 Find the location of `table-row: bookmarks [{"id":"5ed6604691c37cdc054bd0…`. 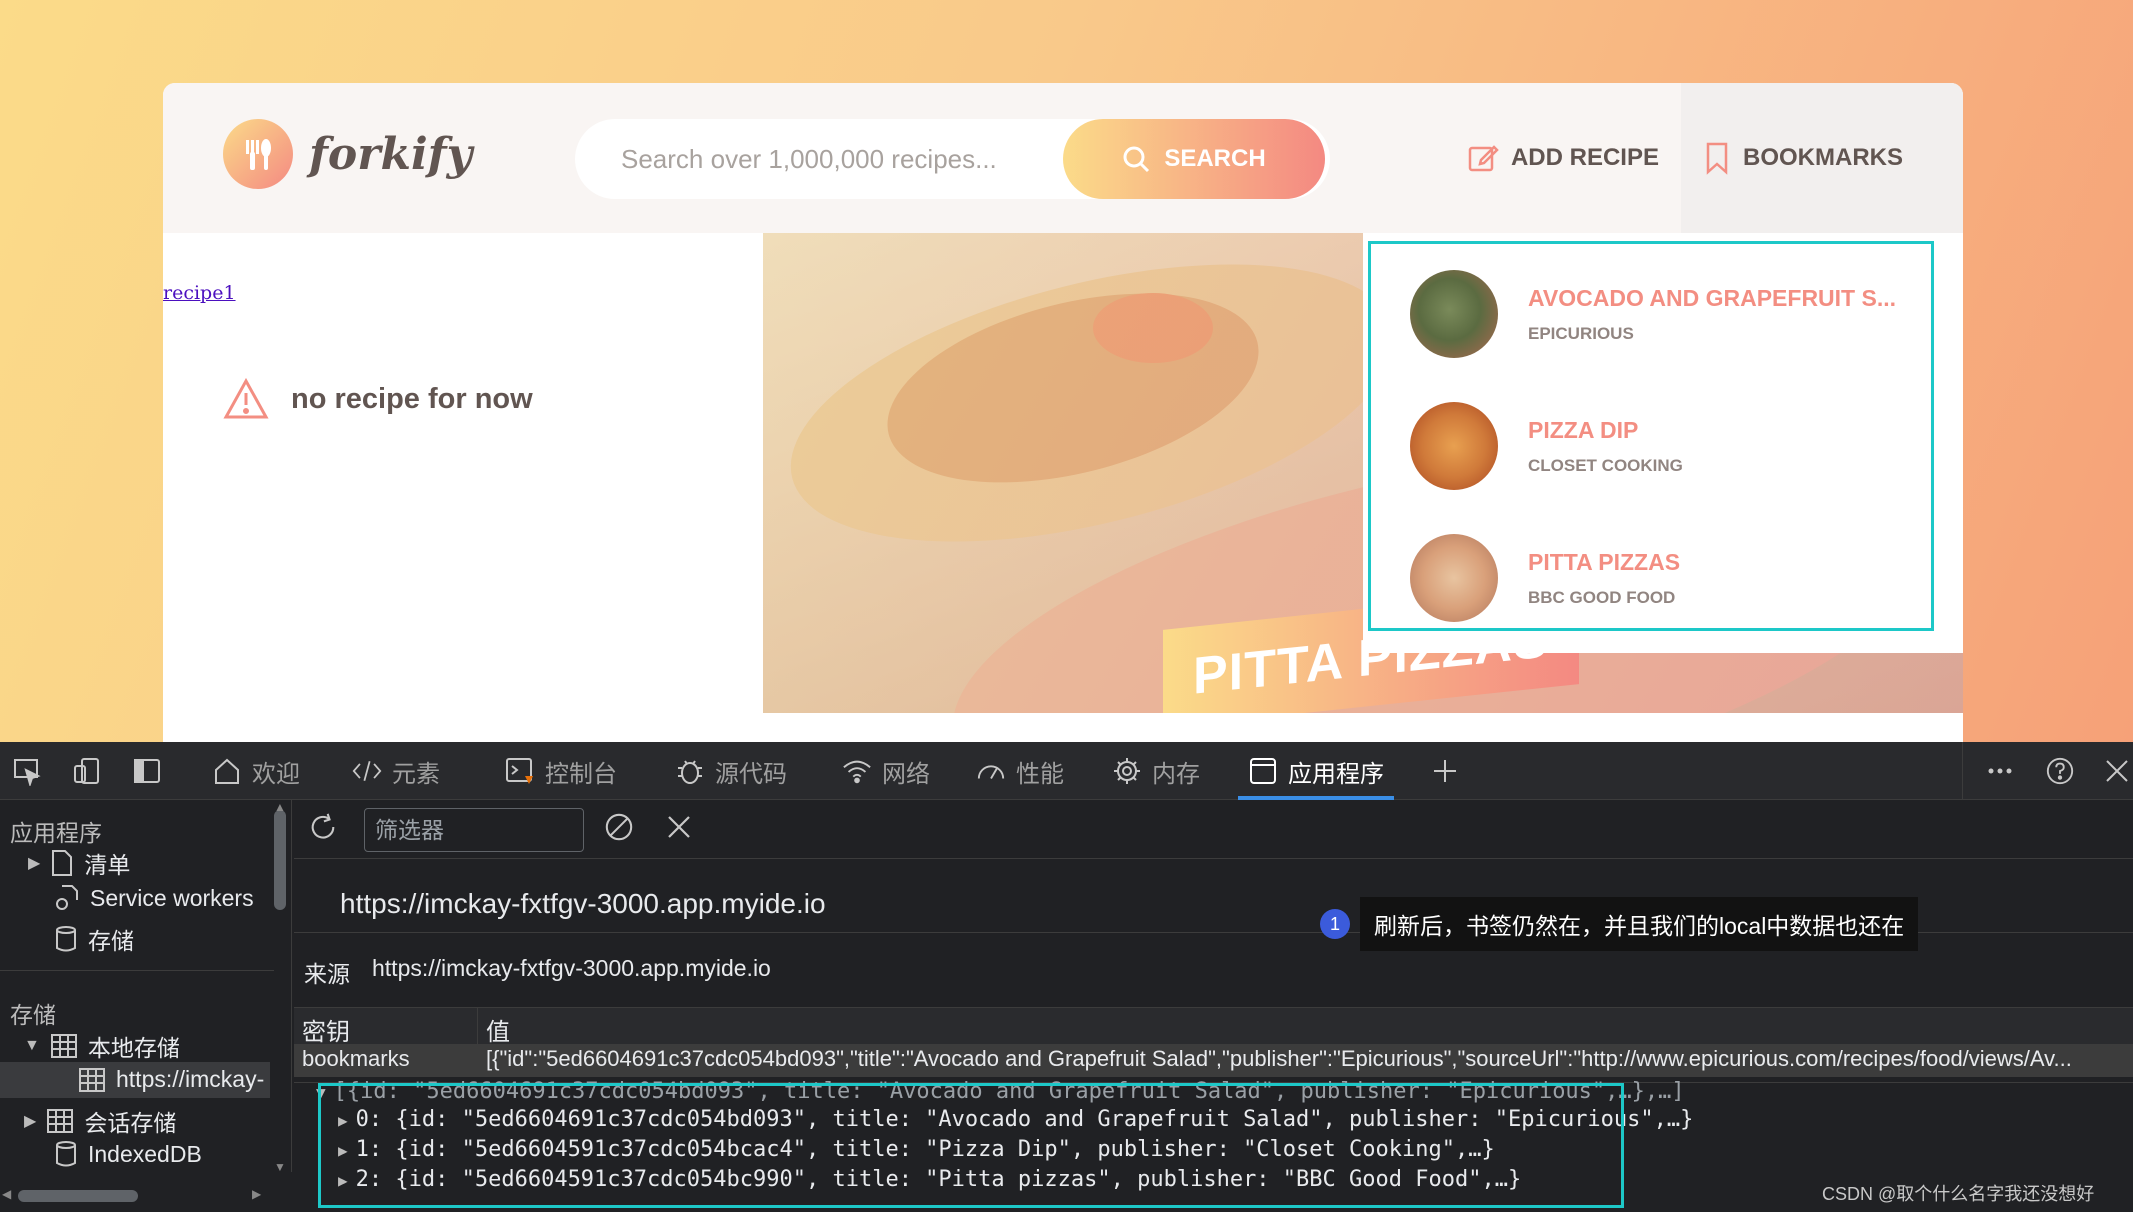

table-row: bookmarks [{"id":"5ed6604691c37cdc054bd0… is located at coordinates (1213, 1061).